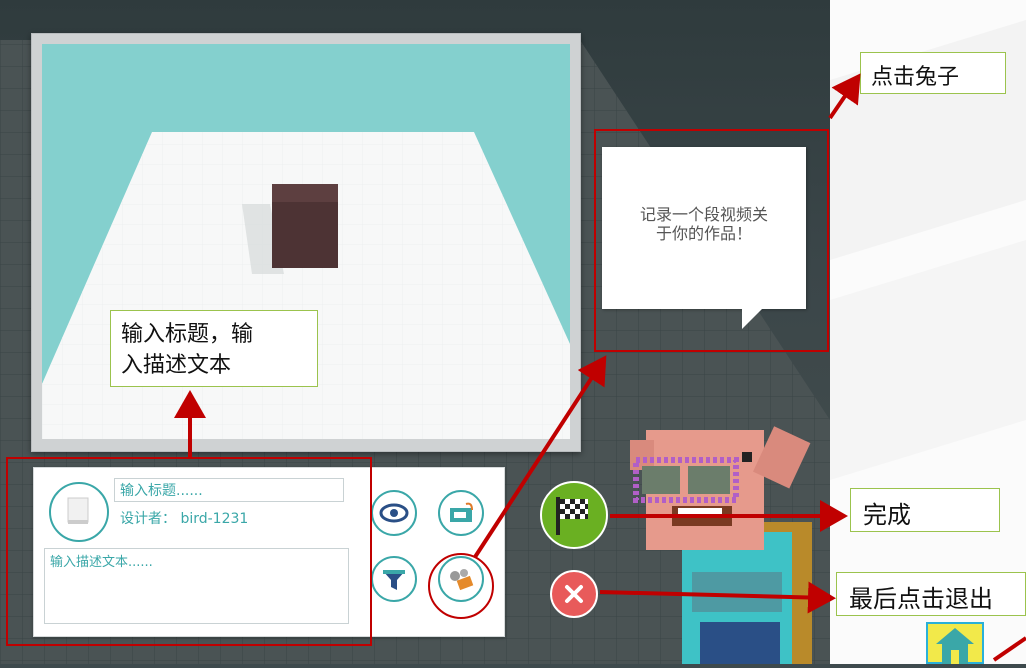 This screenshot has width=1026, height=668. I want to click on arrow-to-exit-annotation, so click(717, 597).